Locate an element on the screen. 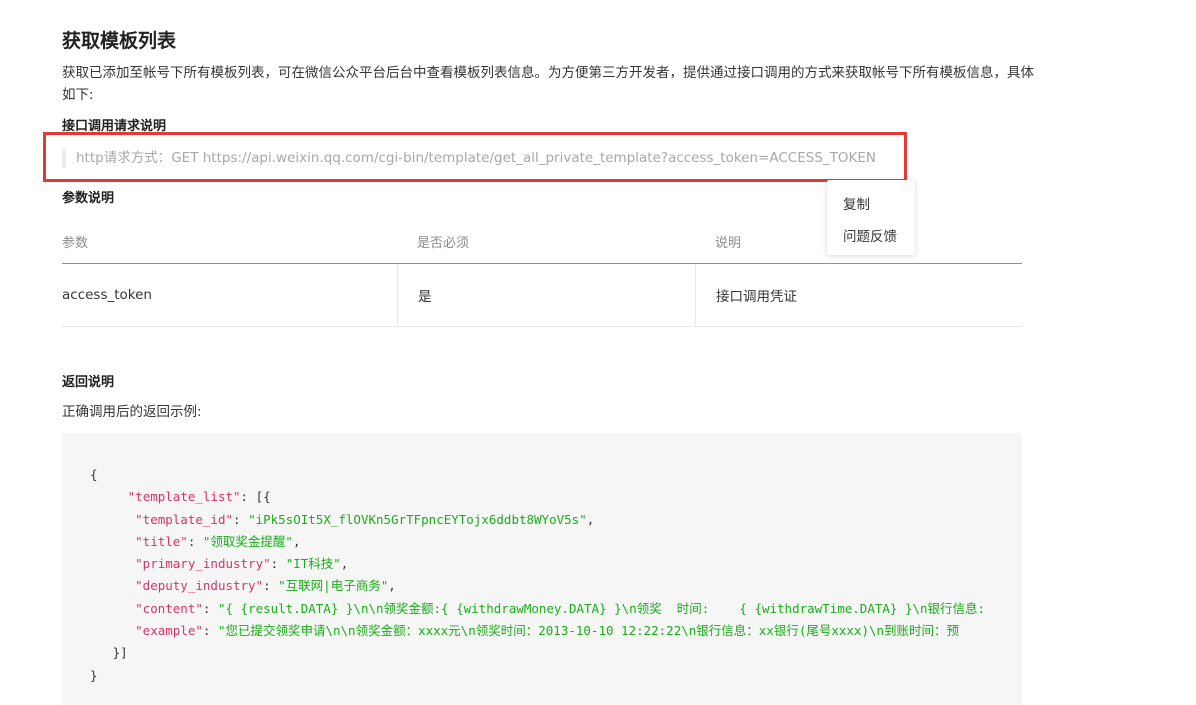 The image size is (1196, 705). params-heading: 参数说明 is located at coordinates (88, 198).